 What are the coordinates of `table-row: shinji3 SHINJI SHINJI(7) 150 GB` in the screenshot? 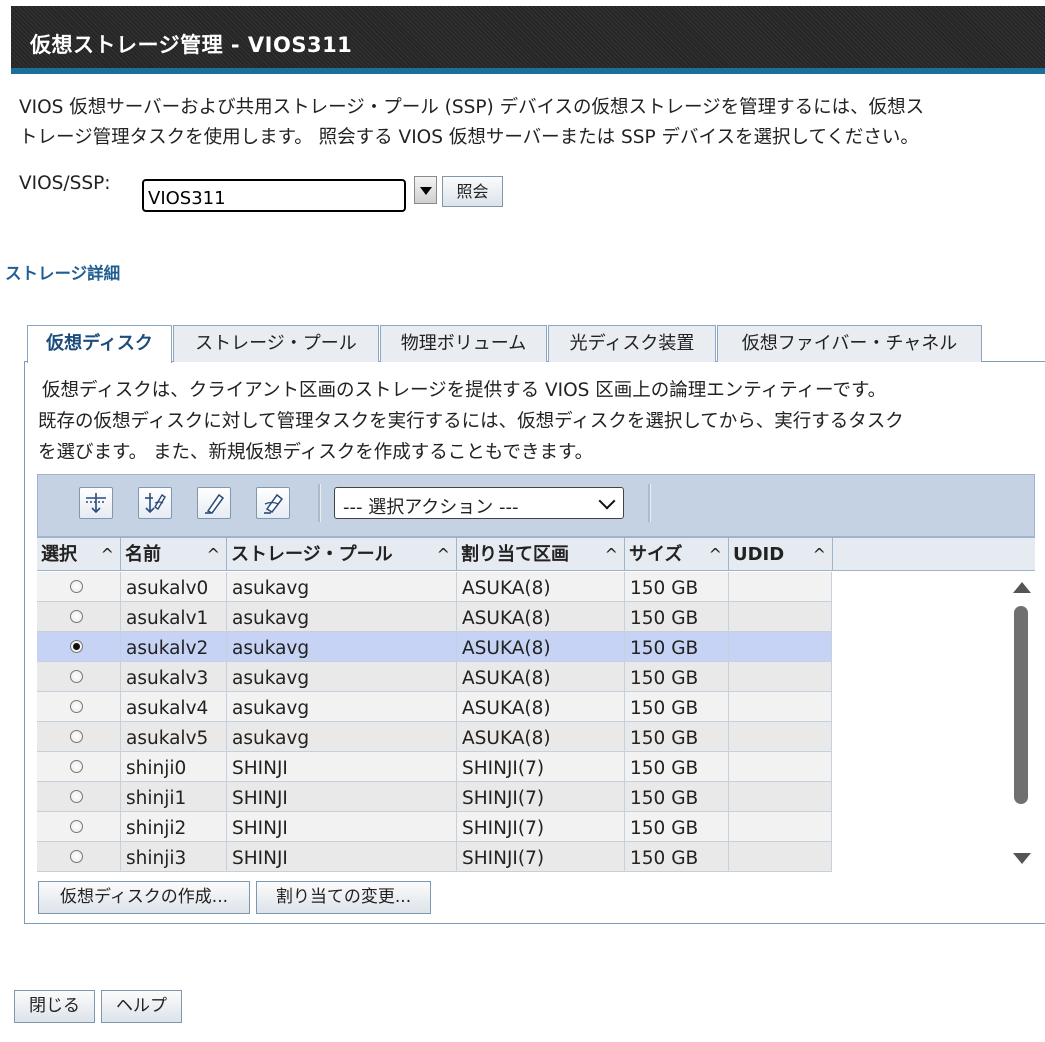 It's located at (434, 857).